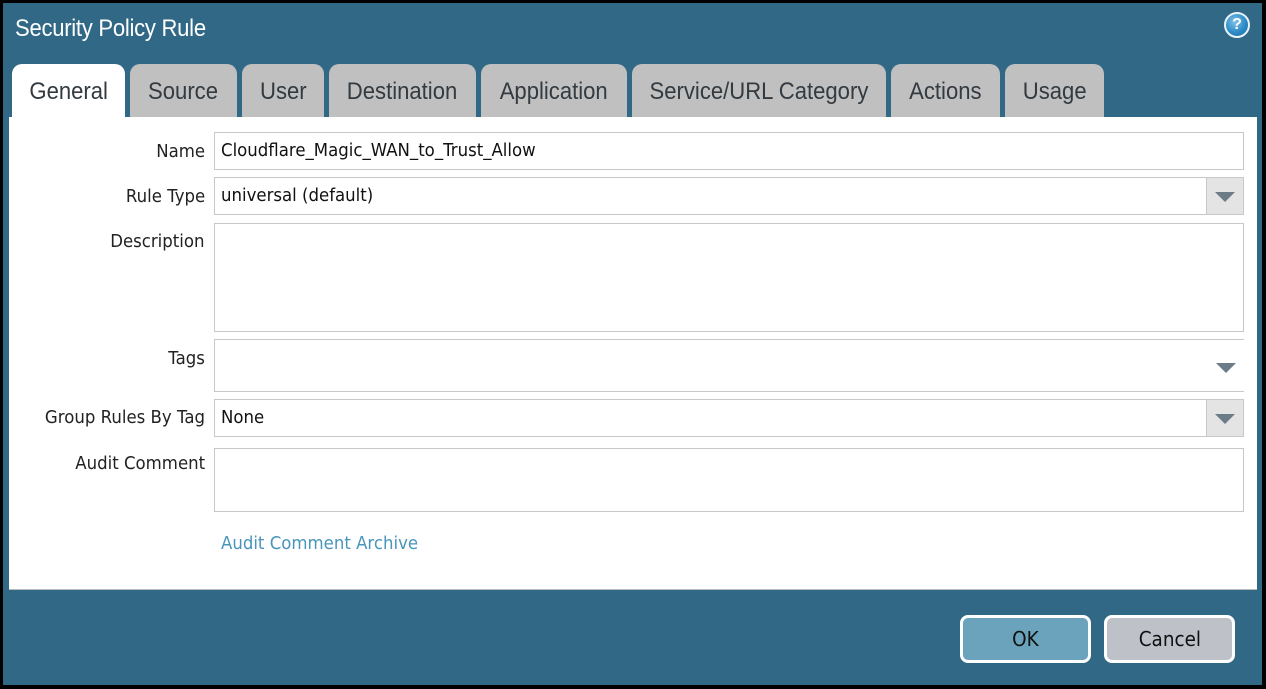 This screenshot has height=689, width=1266. I want to click on rule-type-dropdown-button, so click(1224, 196).